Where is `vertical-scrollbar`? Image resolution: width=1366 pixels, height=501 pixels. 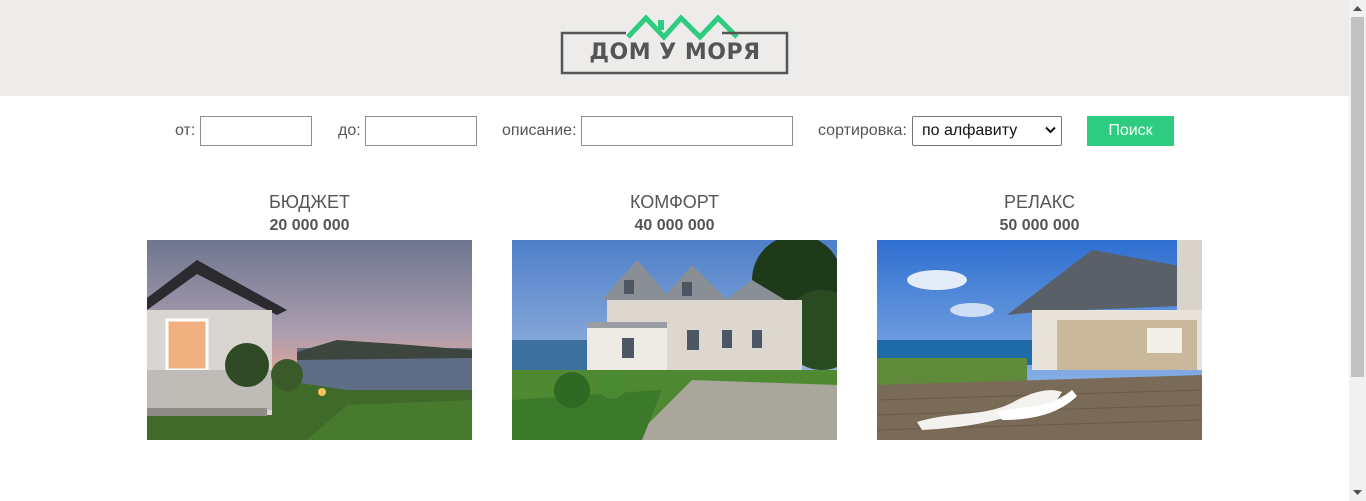 vertical-scrollbar is located at coordinates (1357, 250).